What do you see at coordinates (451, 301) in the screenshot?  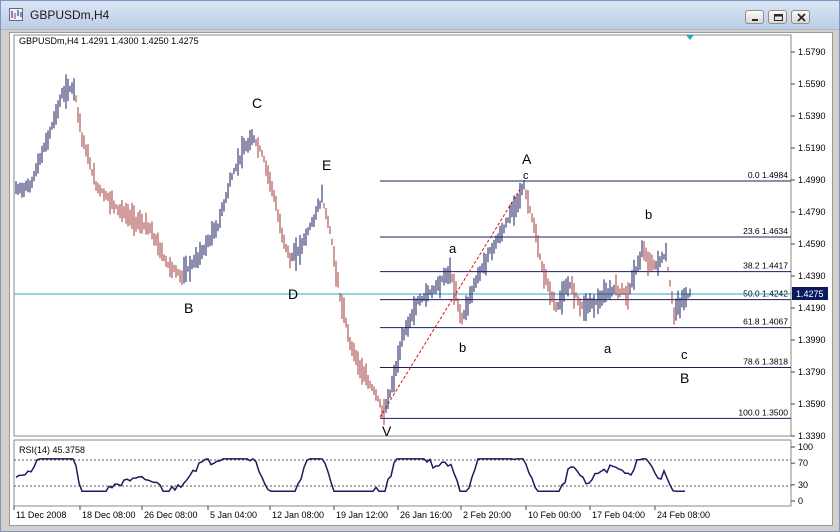 I see `trendline` at bounding box center [451, 301].